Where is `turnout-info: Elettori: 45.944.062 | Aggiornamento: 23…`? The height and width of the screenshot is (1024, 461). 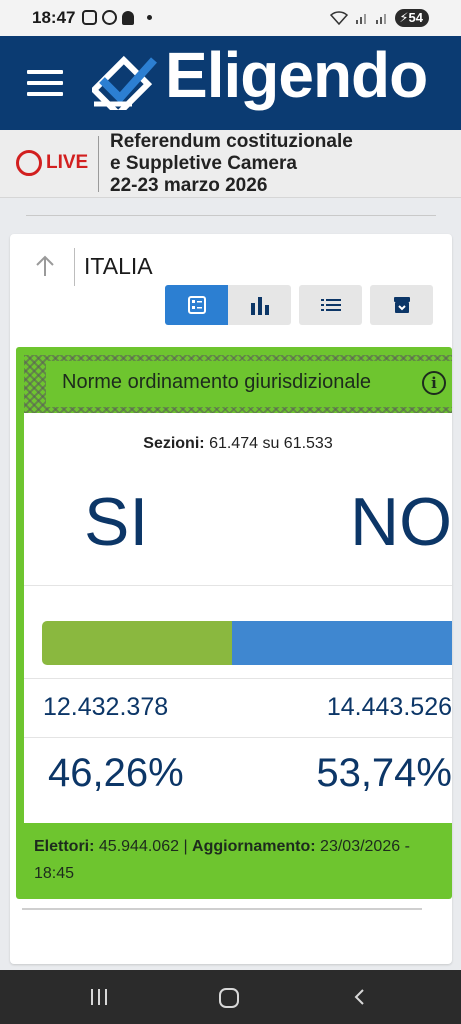
turnout-info: Elettori: 45.944.062 | Aggiornamento: 23… is located at coordinates (239, 860).